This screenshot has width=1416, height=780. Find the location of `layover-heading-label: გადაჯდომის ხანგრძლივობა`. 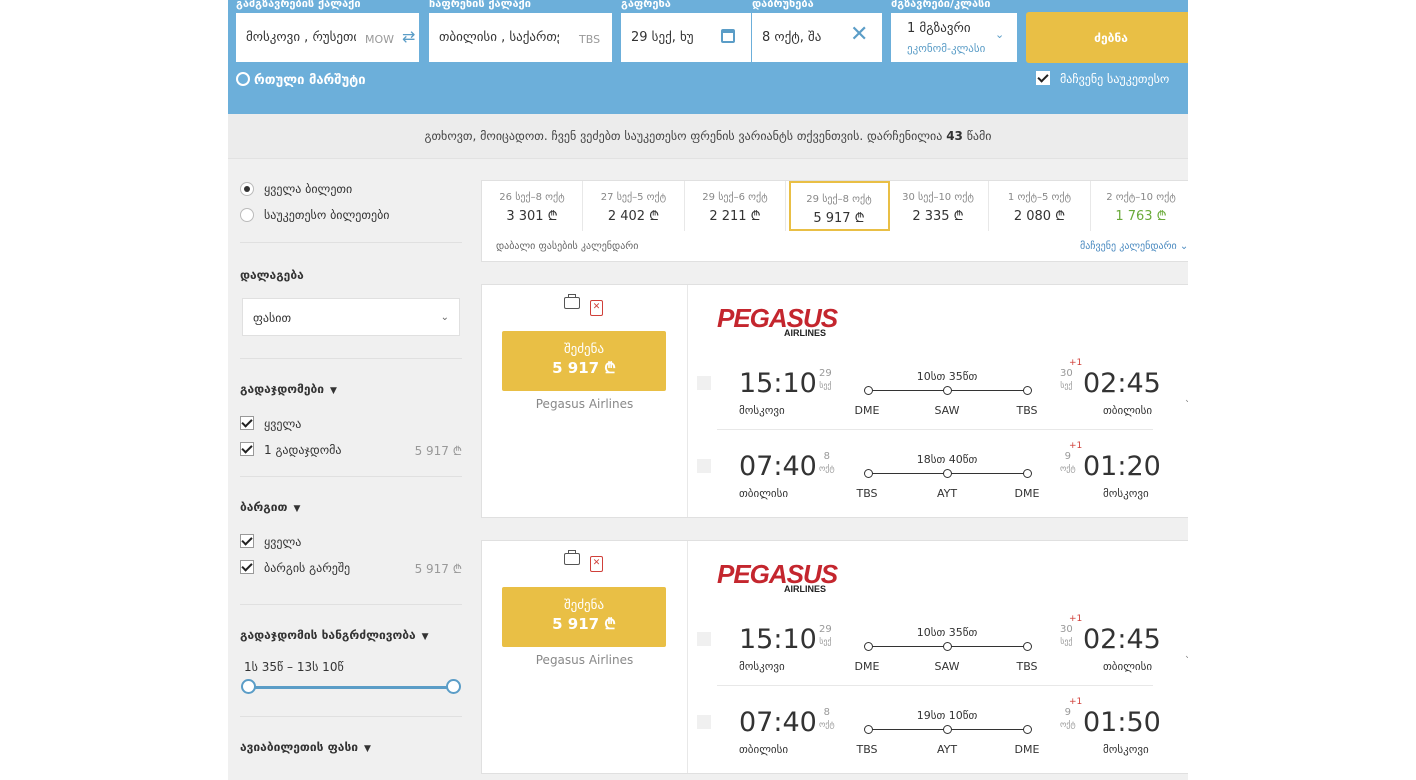

layover-heading-label: გადაჯდომის ხანგრძლივობა is located at coordinates (328, 635).